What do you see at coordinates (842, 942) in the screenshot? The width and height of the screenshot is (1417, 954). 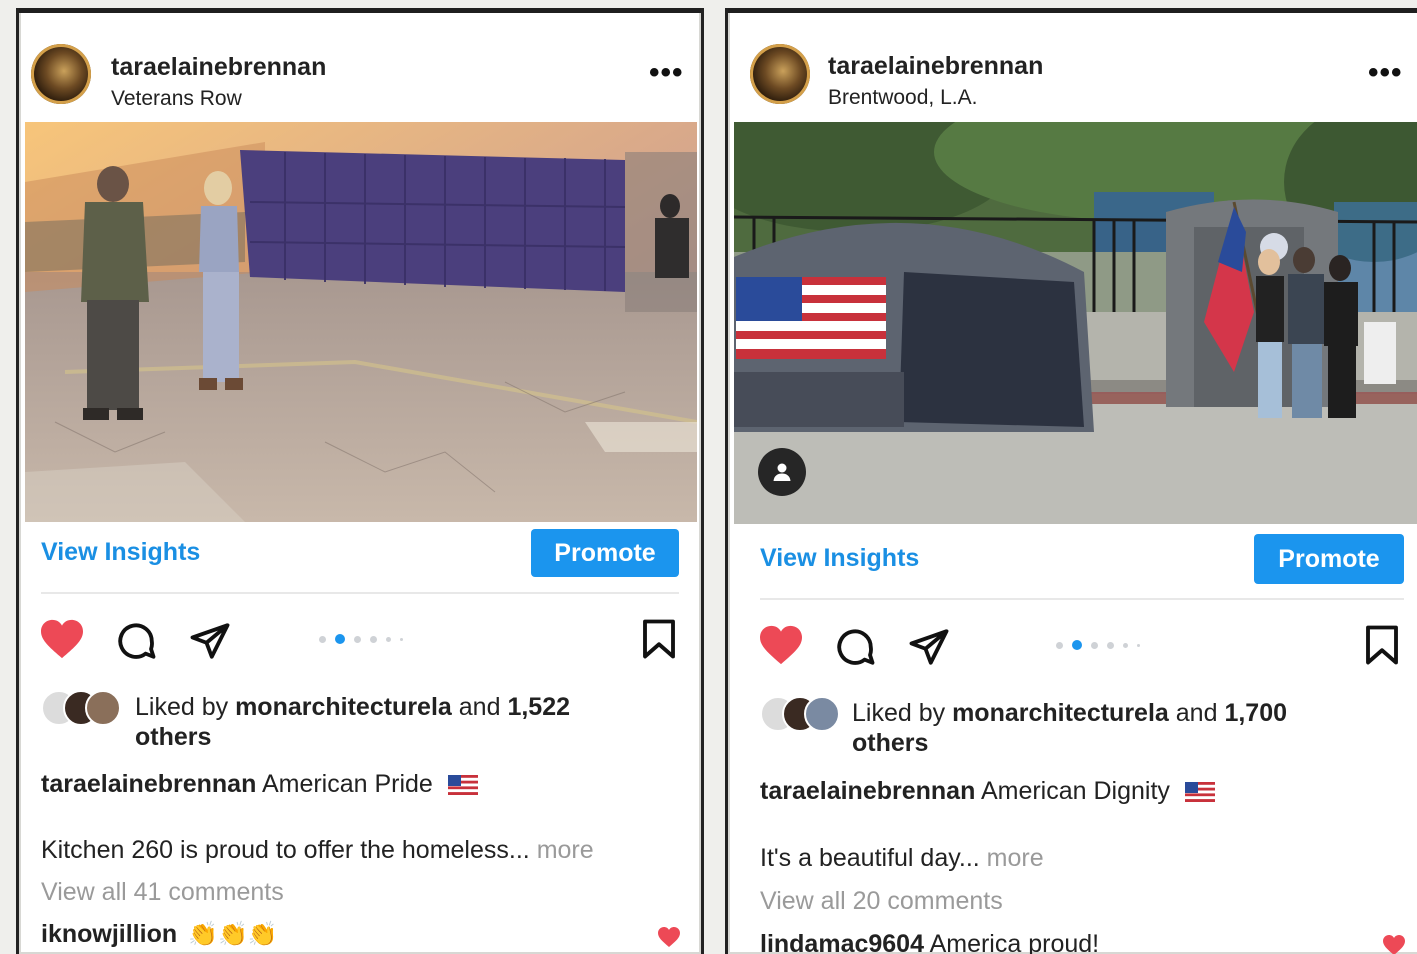 I see `comment-username: lindamac9604` at bounding box center [842, 942].